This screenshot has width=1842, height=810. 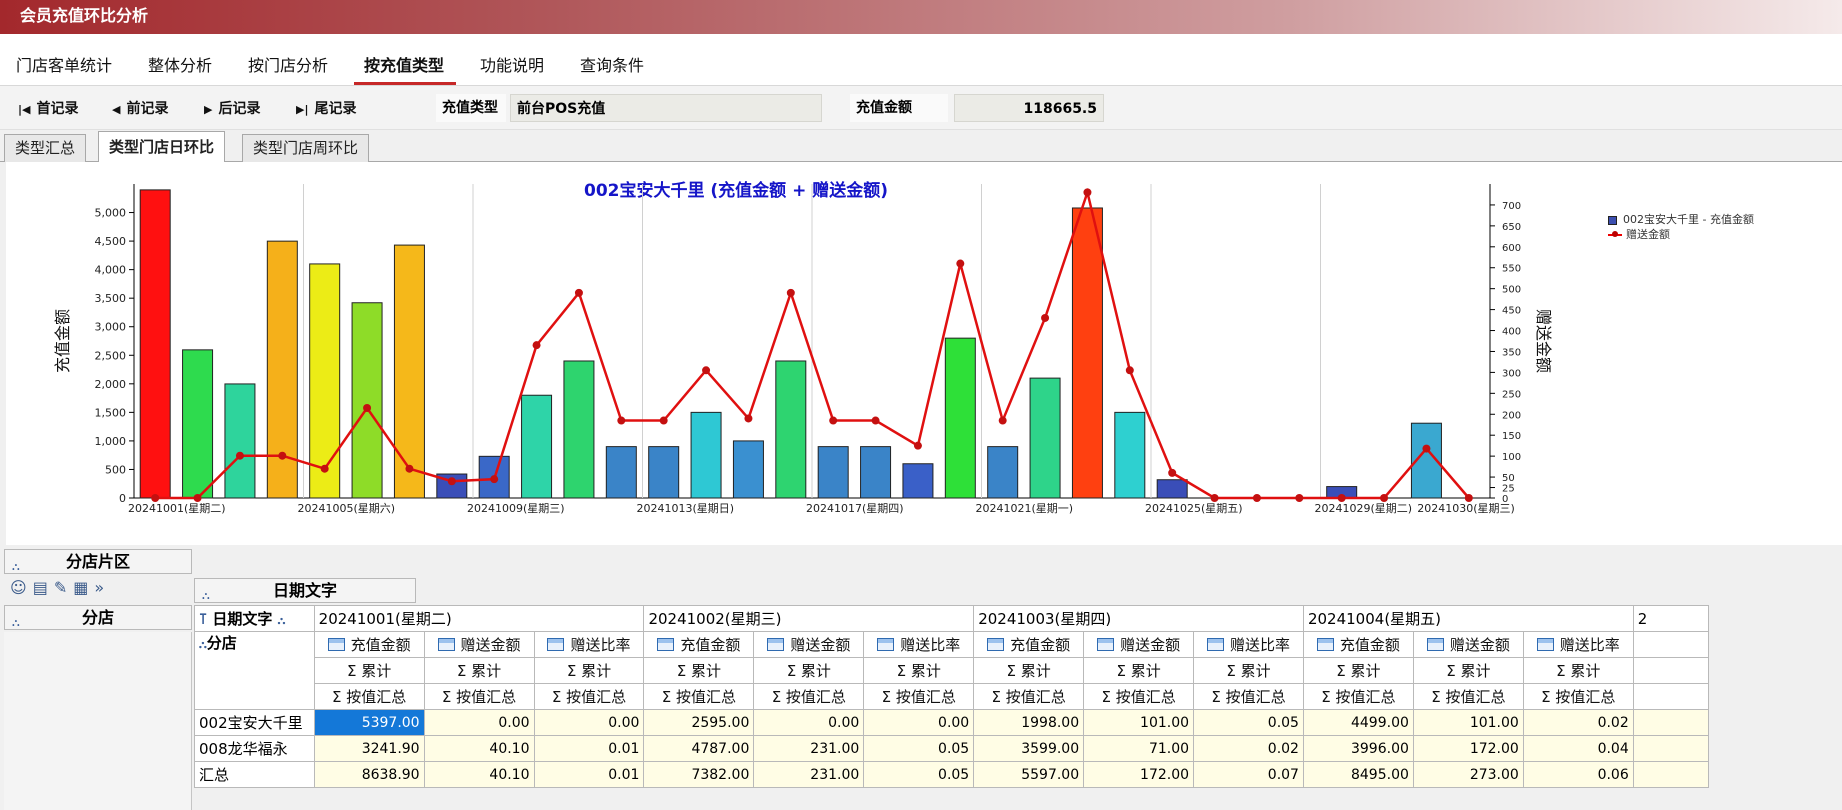 What do you see at coordinates (369, 774) in the screenshot?
I see `data-cell: 8638.90` at bounding box center [369, 774].